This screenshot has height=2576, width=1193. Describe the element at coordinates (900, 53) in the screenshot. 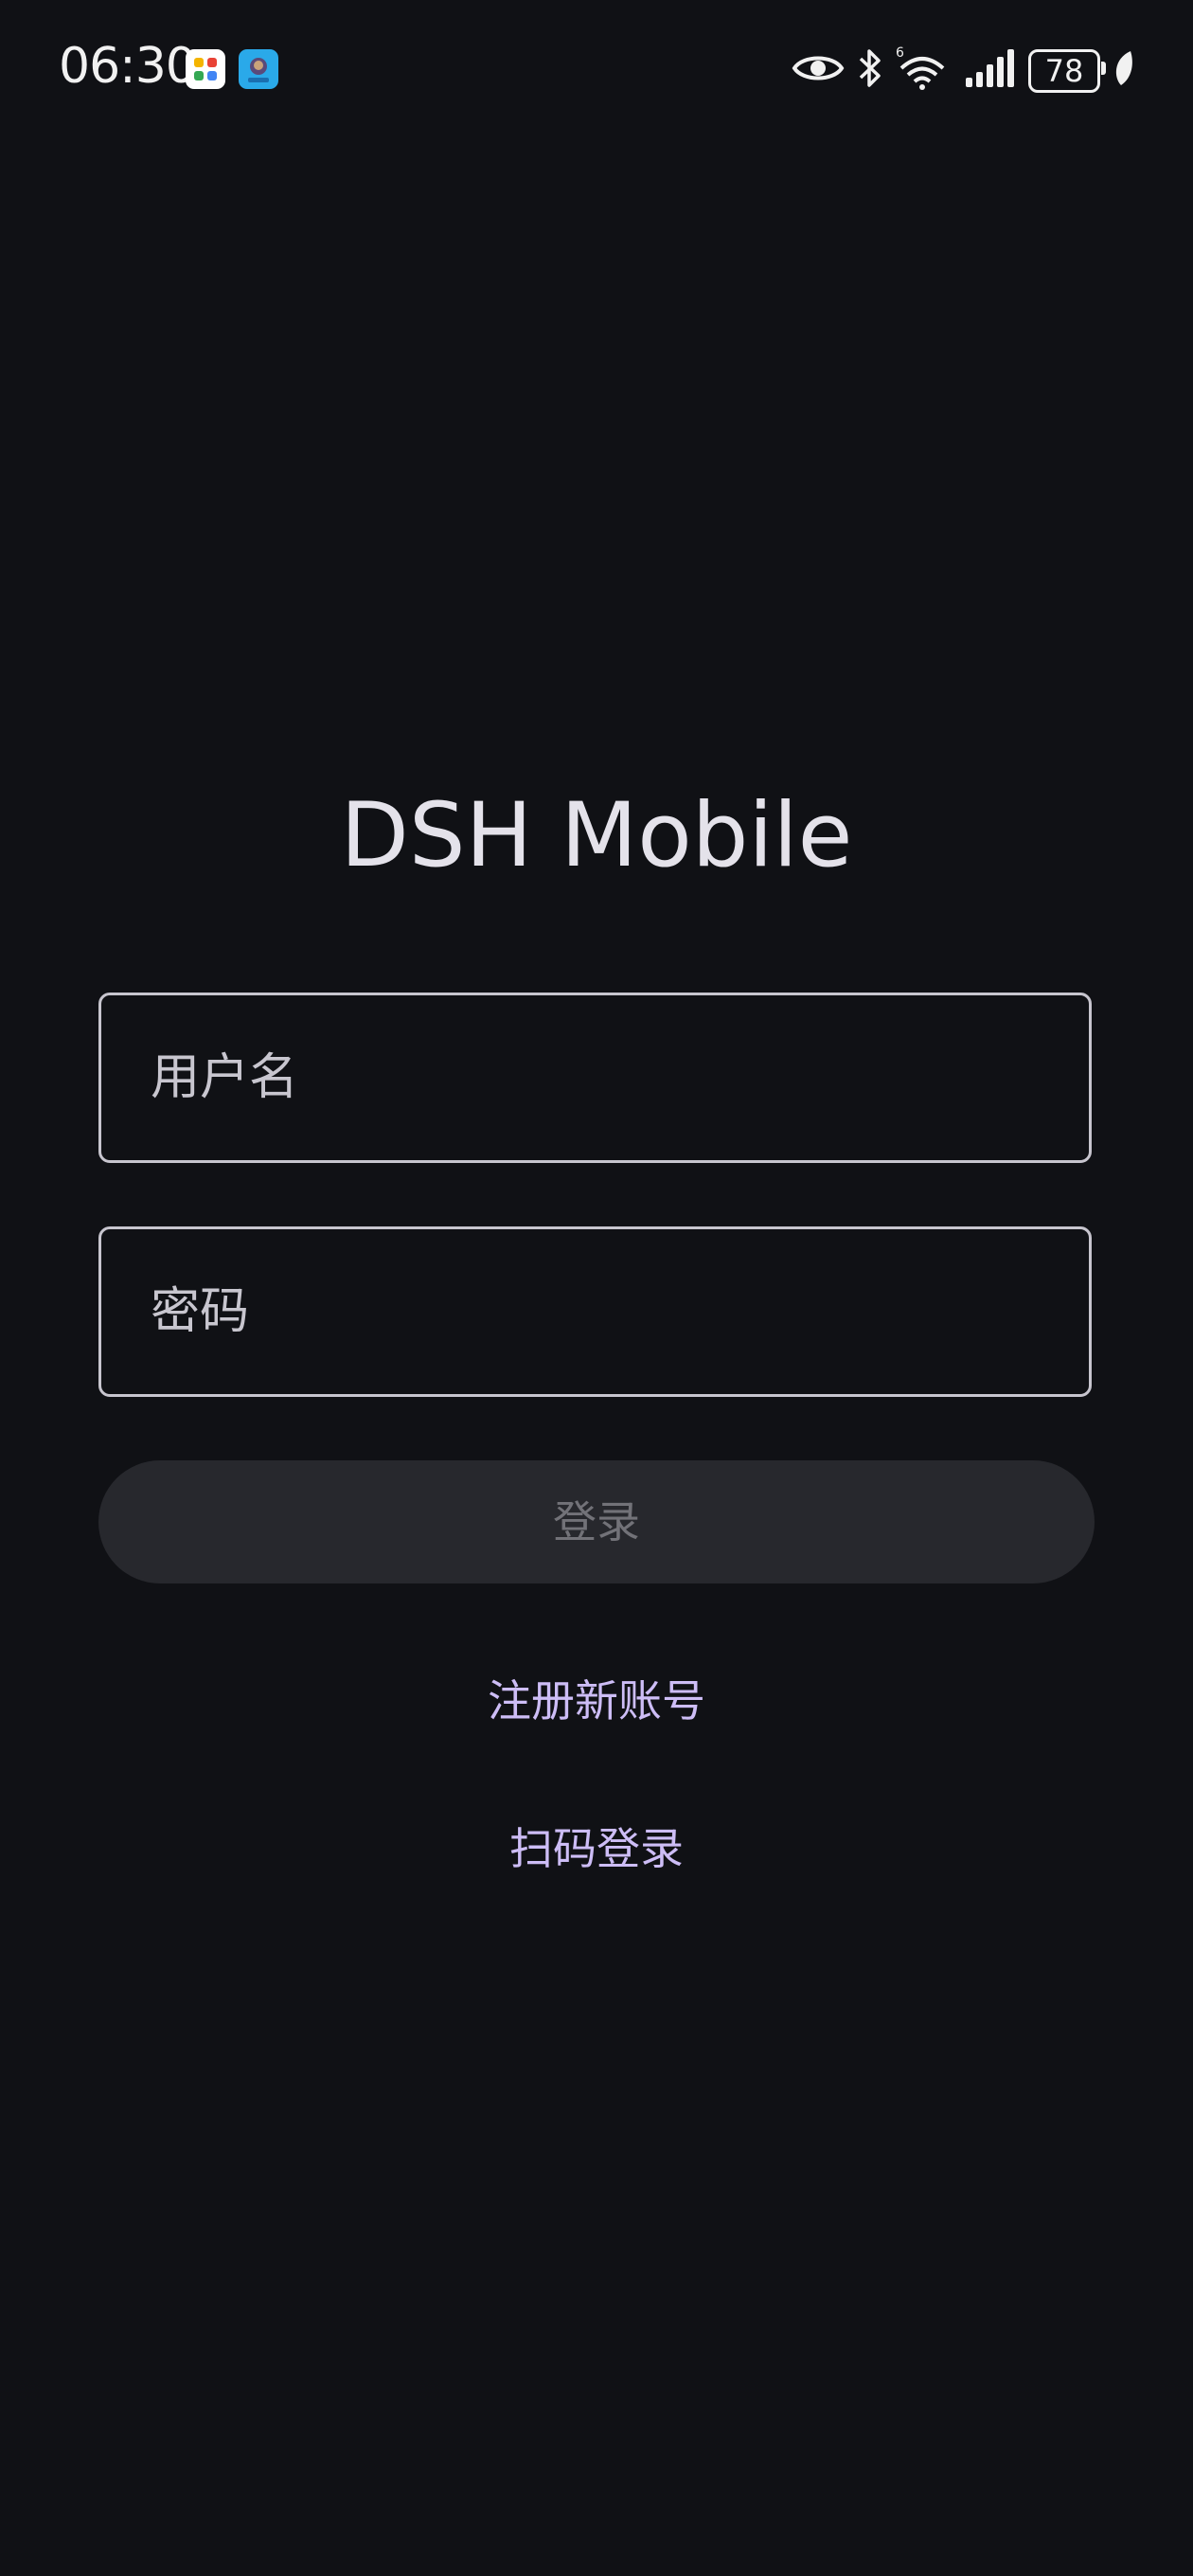

I see `svg-text: 6` at that location.